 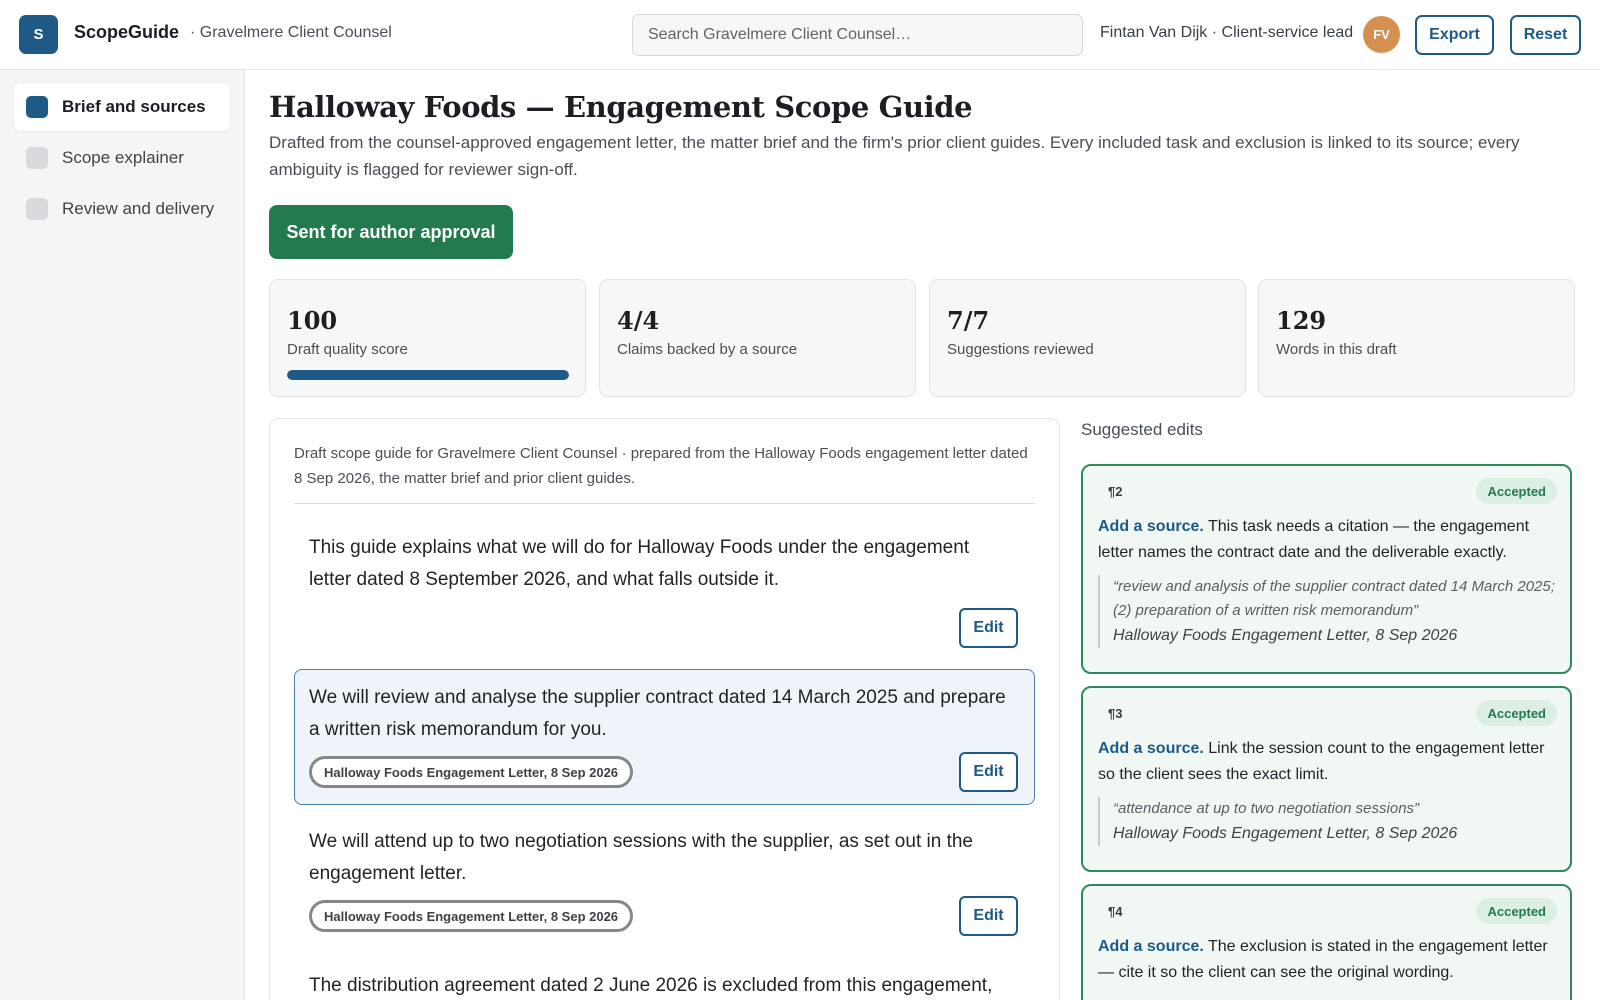 What do you see at coordinates (1416, 338) in the screenshot?
I see `stat-card-words: 129 Words in this draft` at bounding box center [1416, 338].